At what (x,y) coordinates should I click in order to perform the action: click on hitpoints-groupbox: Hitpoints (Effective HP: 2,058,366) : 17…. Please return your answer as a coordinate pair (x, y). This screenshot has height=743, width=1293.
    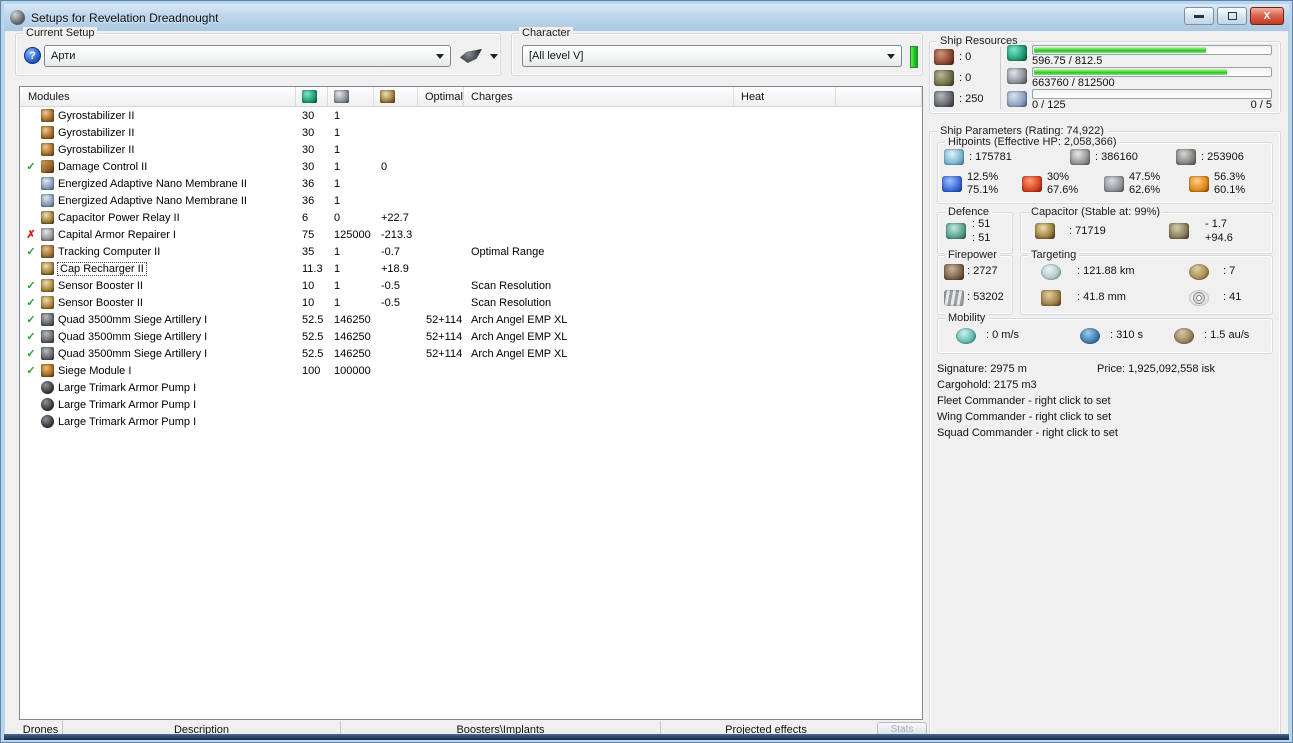
    Looking at the image, I should click on (1105, 170).